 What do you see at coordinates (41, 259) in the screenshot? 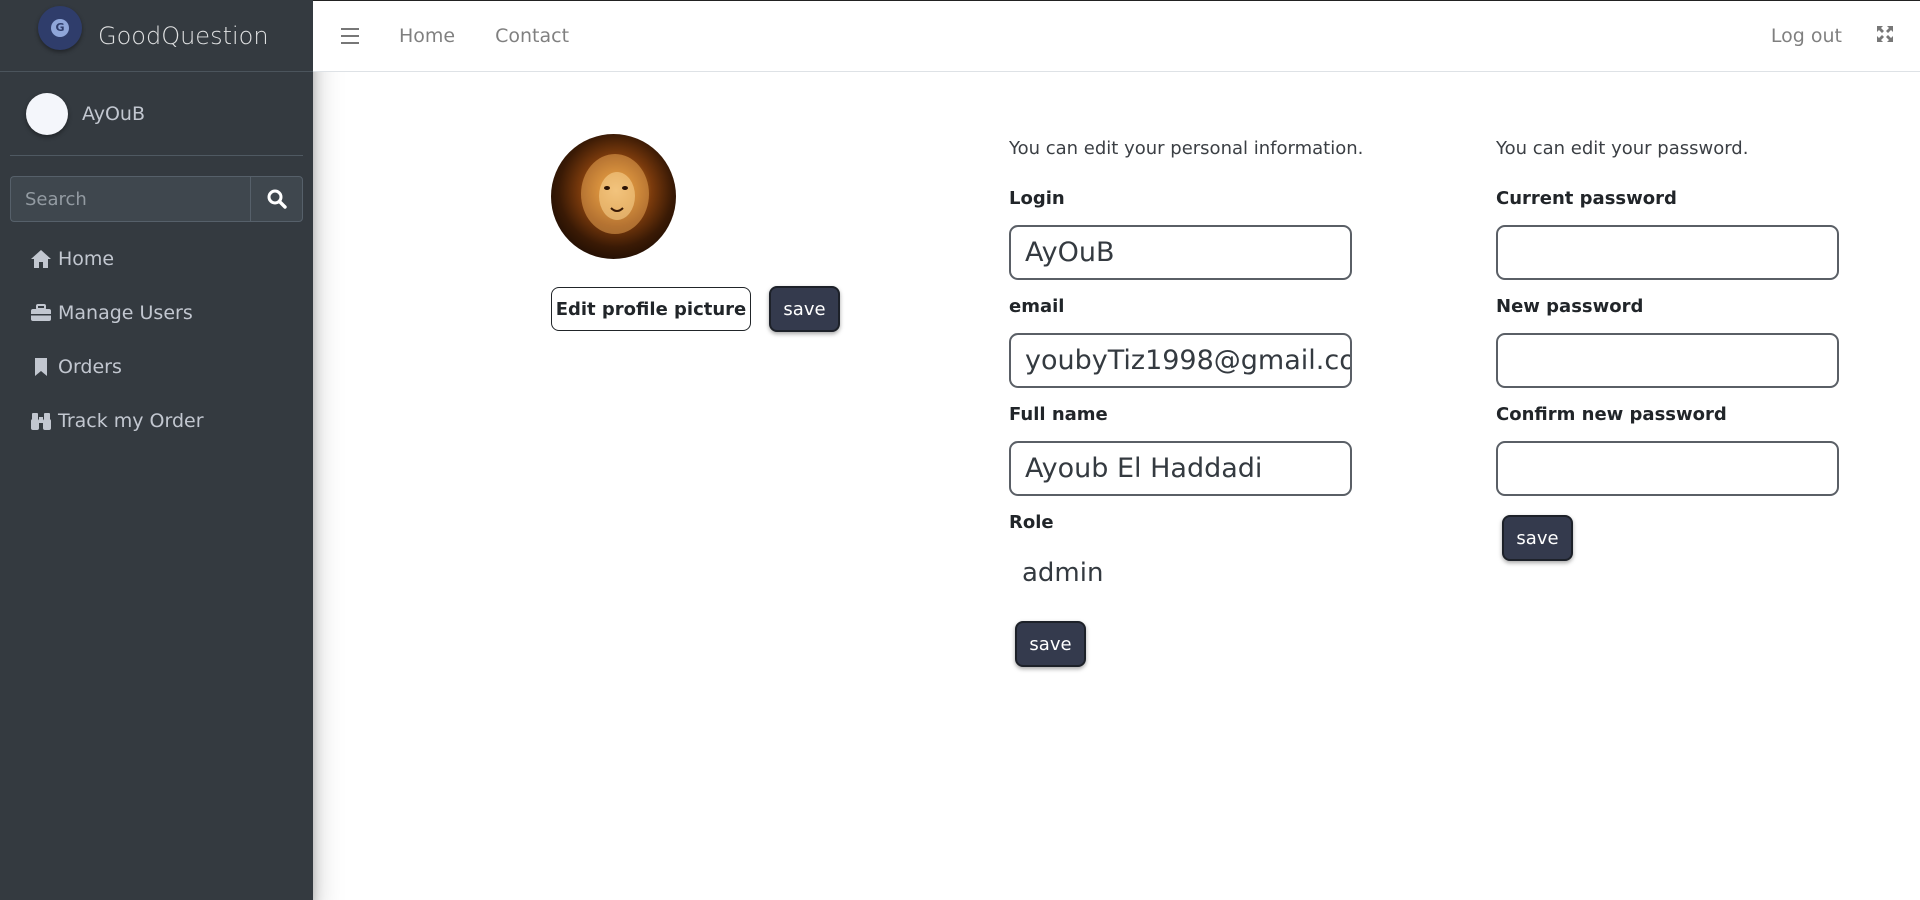
I see `home-icon` at bounding box center [41, 259].